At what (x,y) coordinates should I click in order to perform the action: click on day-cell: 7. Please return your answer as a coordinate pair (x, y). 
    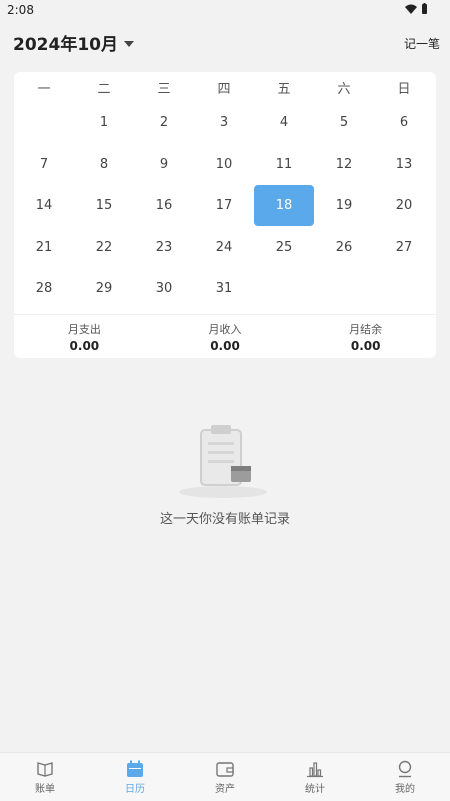
    Looking at the image, I should click on (44, 165).